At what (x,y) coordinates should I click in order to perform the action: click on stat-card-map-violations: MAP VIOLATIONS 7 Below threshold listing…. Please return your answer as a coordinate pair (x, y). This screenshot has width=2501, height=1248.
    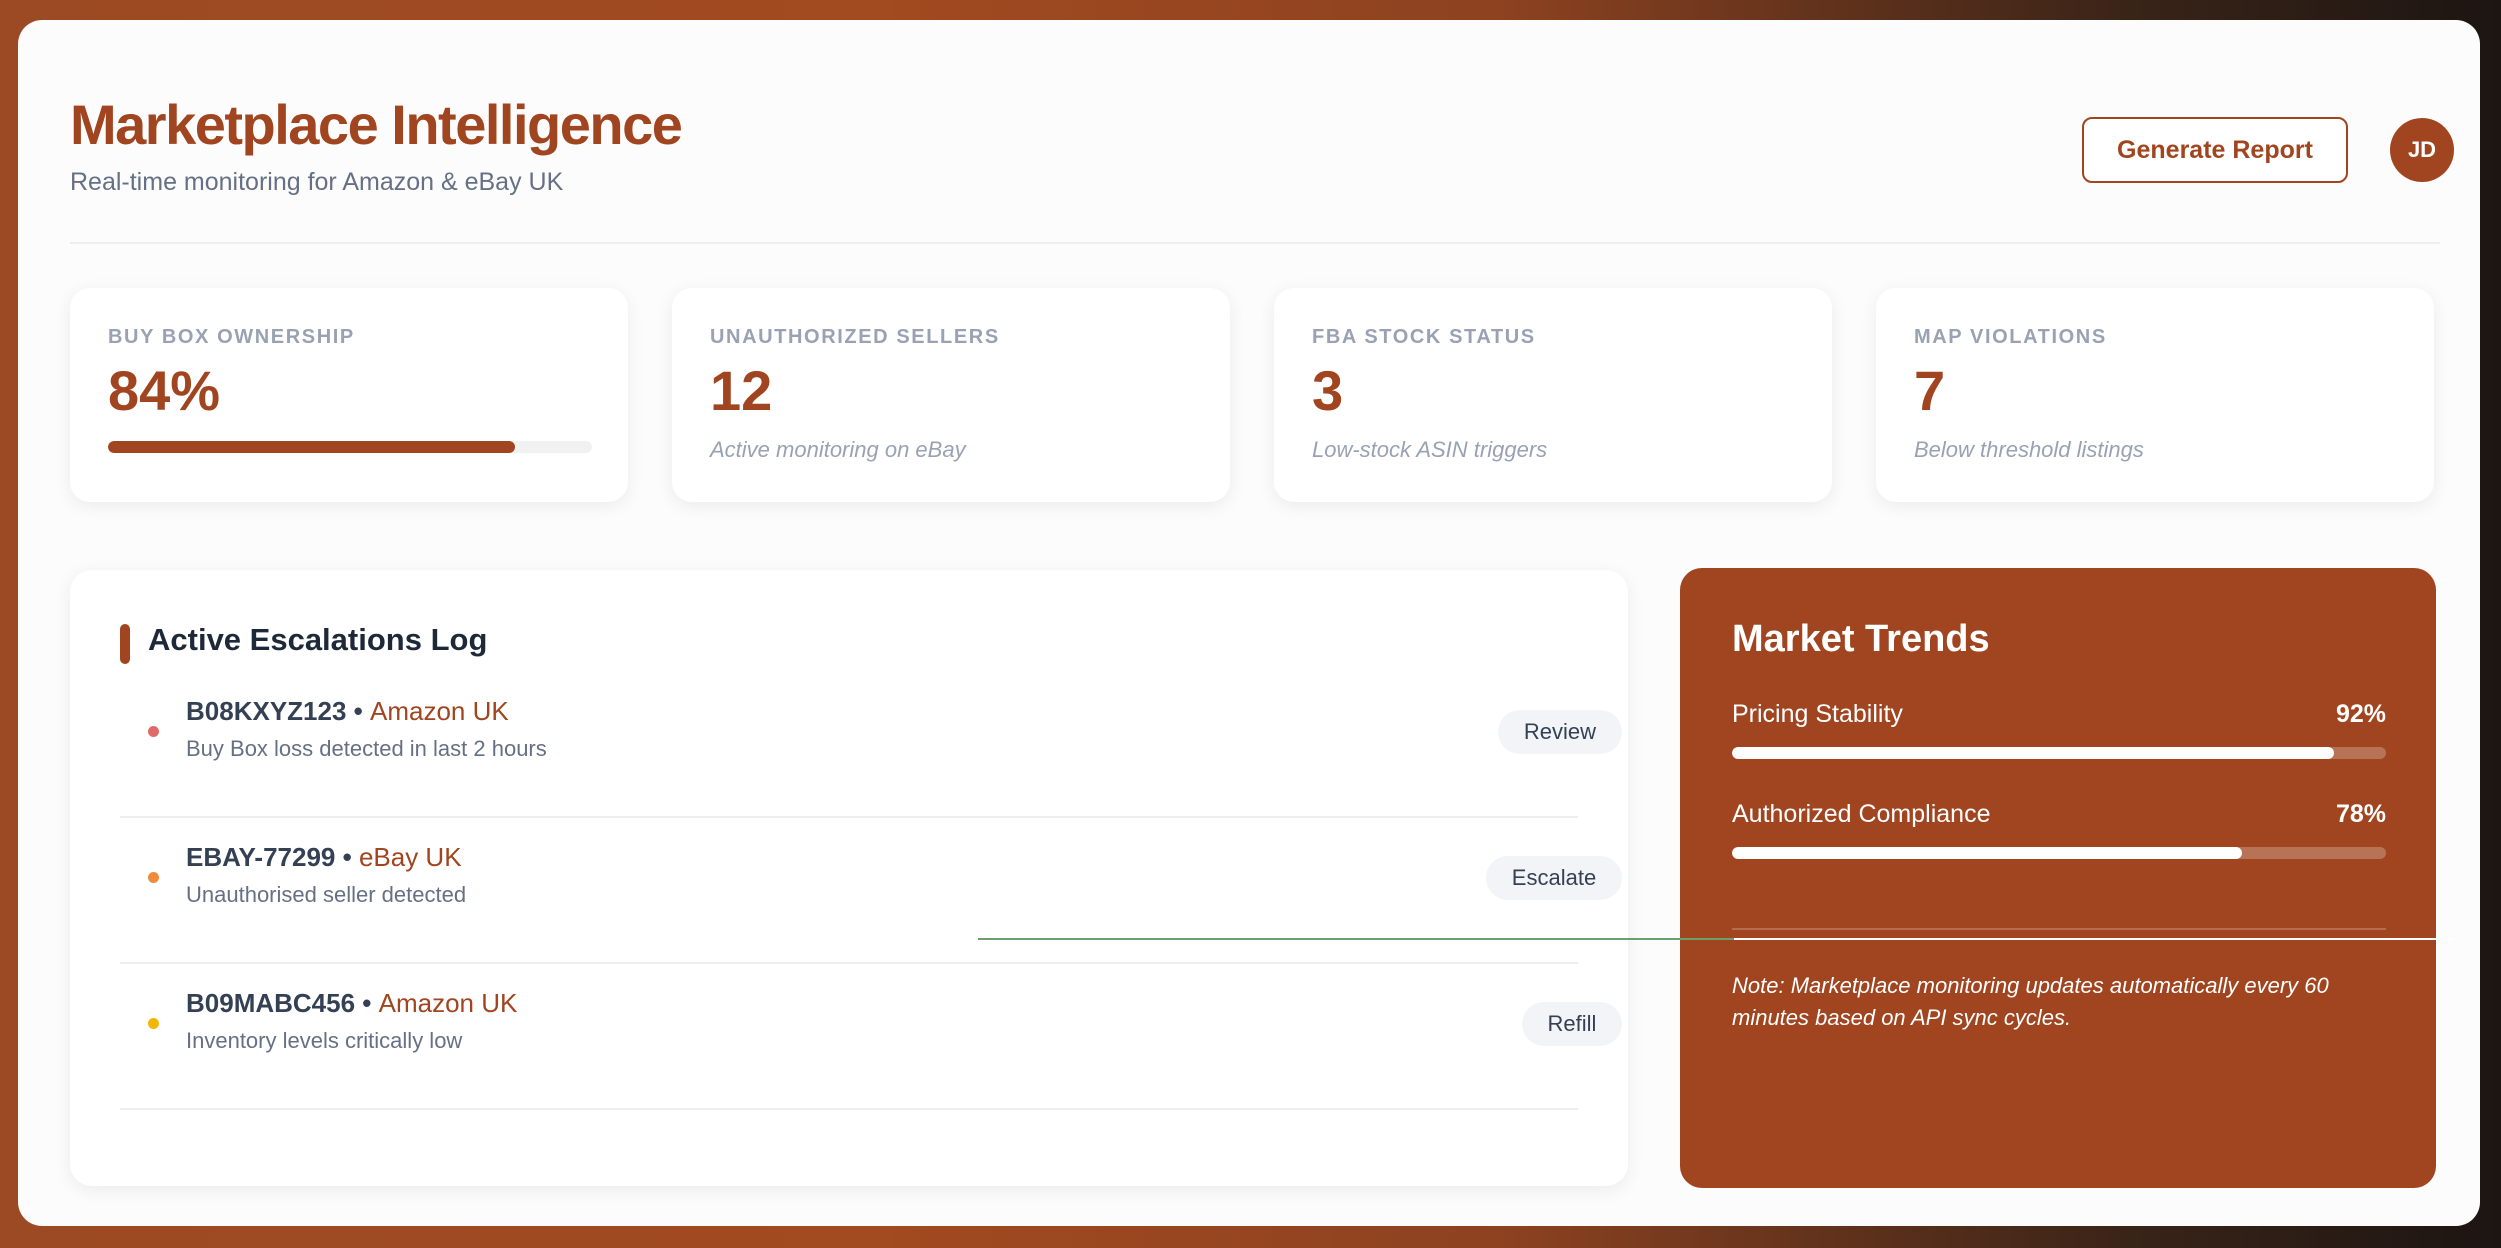
    Looking at the image, I should click on (2155, 395).